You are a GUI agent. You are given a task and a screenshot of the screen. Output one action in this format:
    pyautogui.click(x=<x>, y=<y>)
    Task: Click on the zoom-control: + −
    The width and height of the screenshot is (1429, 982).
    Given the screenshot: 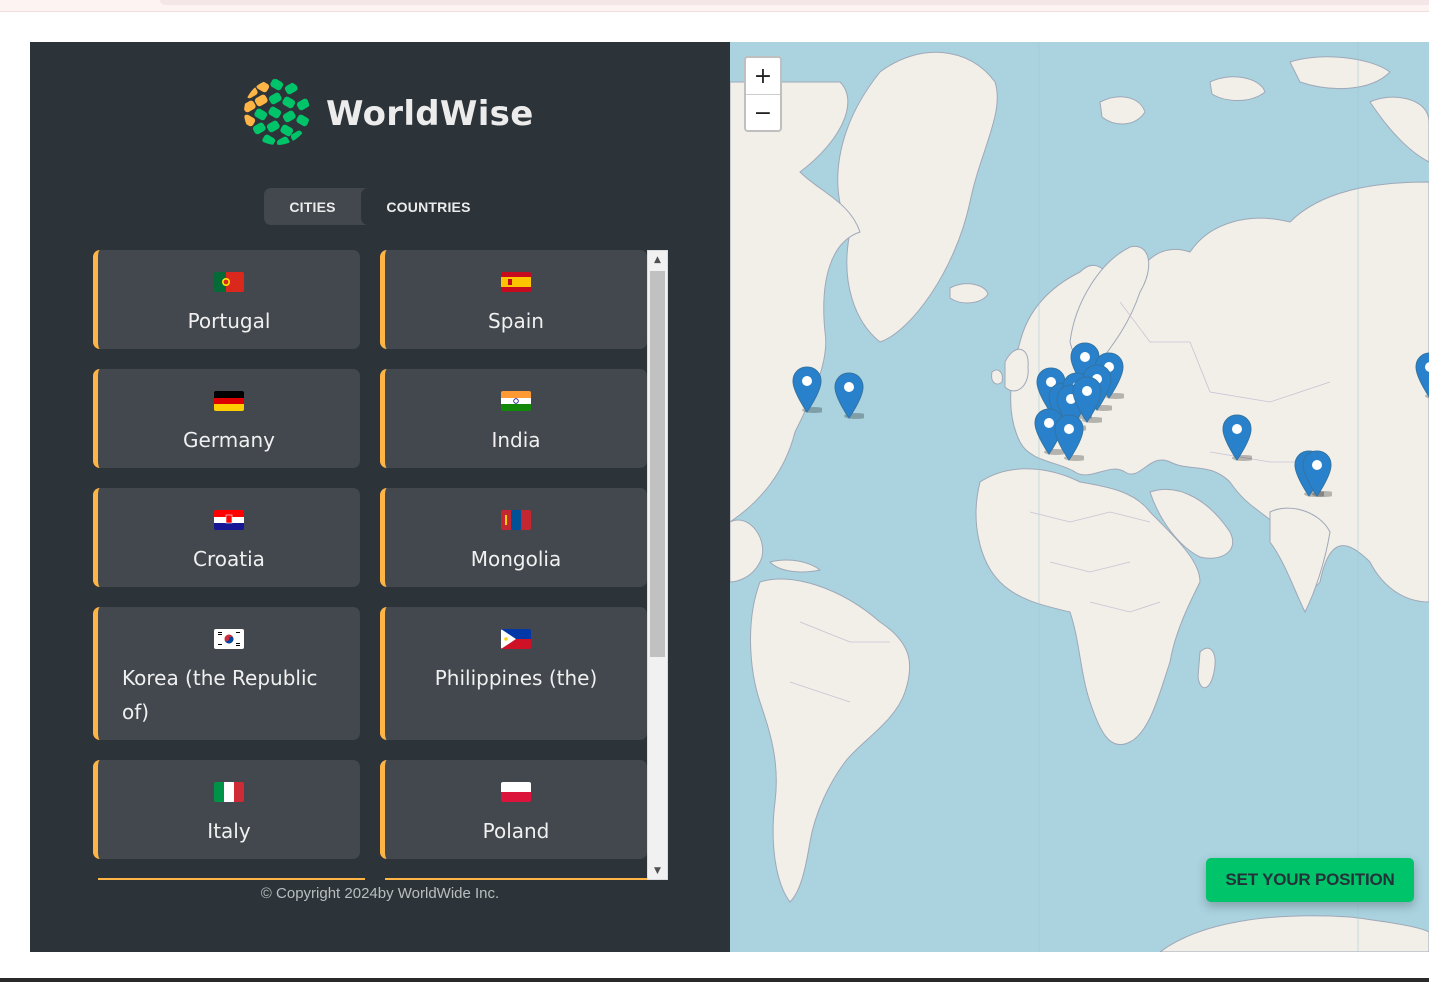 What is the action you would take?
    pyautogui.click(x=763, y=94)
    